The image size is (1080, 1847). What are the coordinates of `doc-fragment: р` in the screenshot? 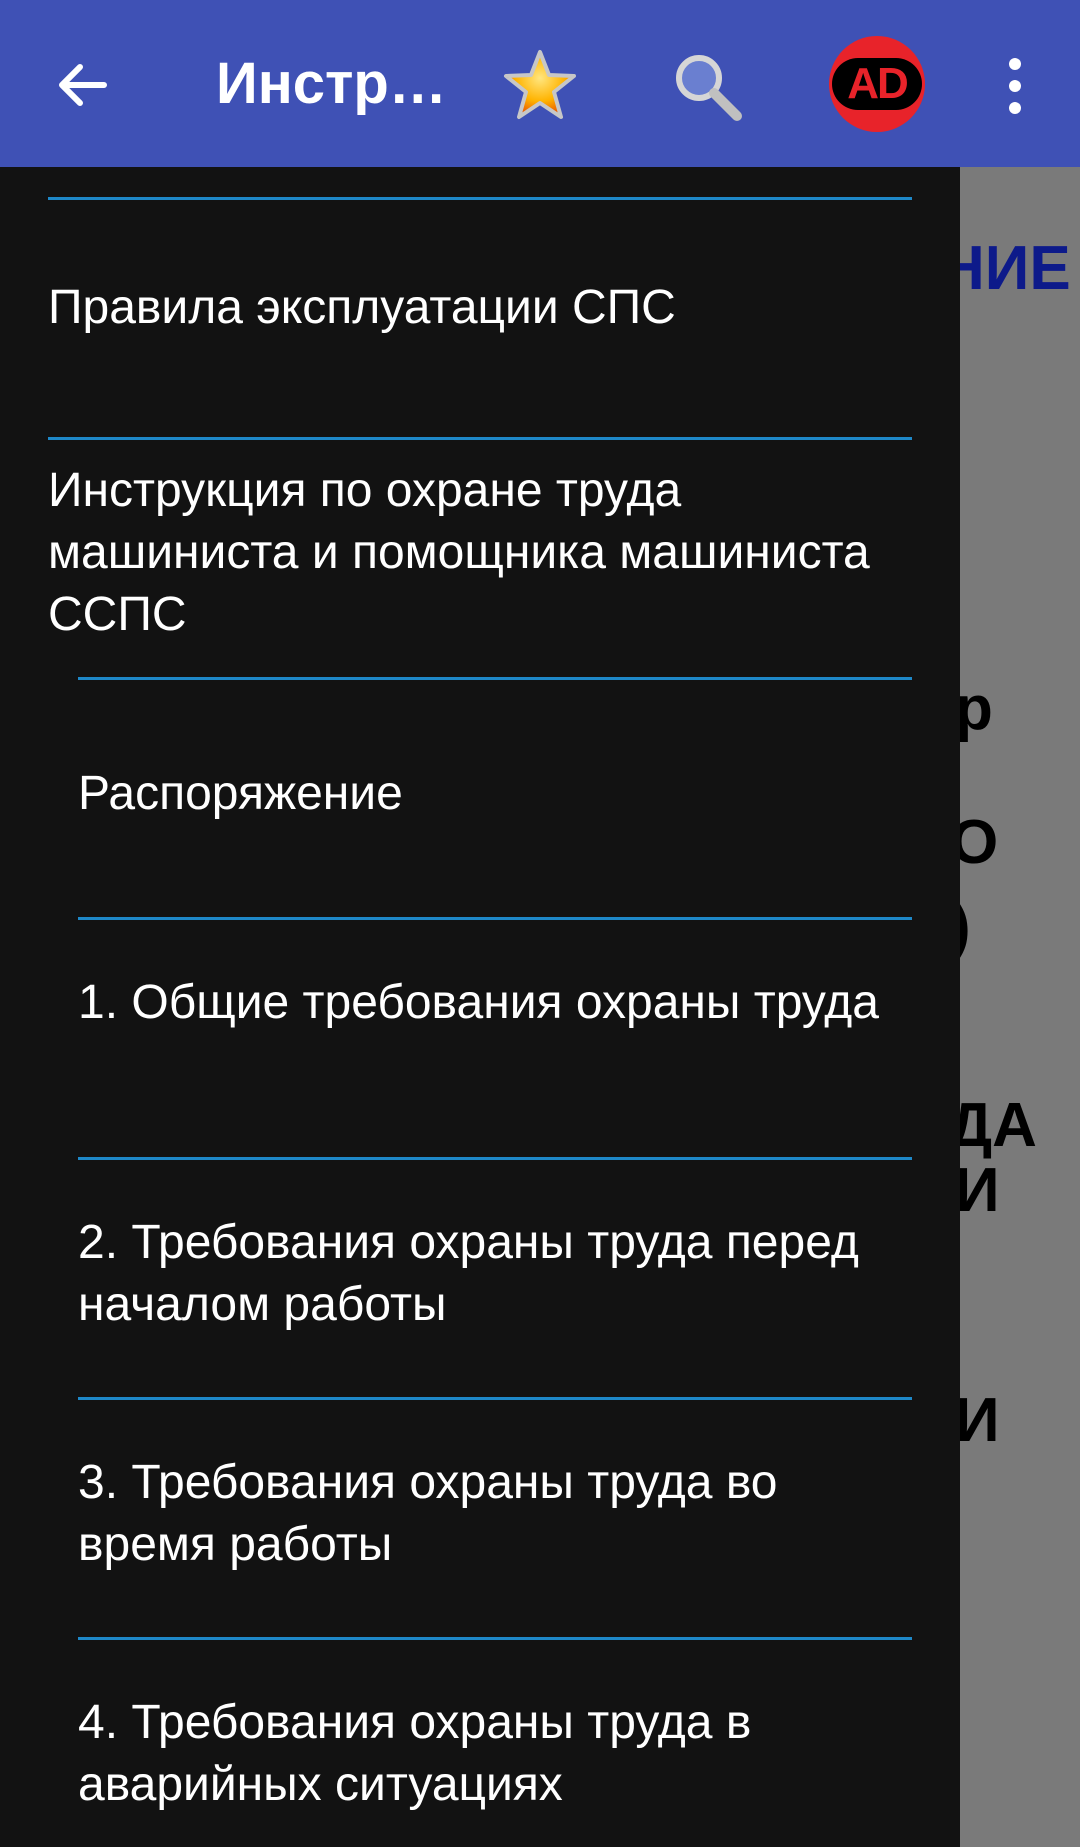 It's located at (974, 708).